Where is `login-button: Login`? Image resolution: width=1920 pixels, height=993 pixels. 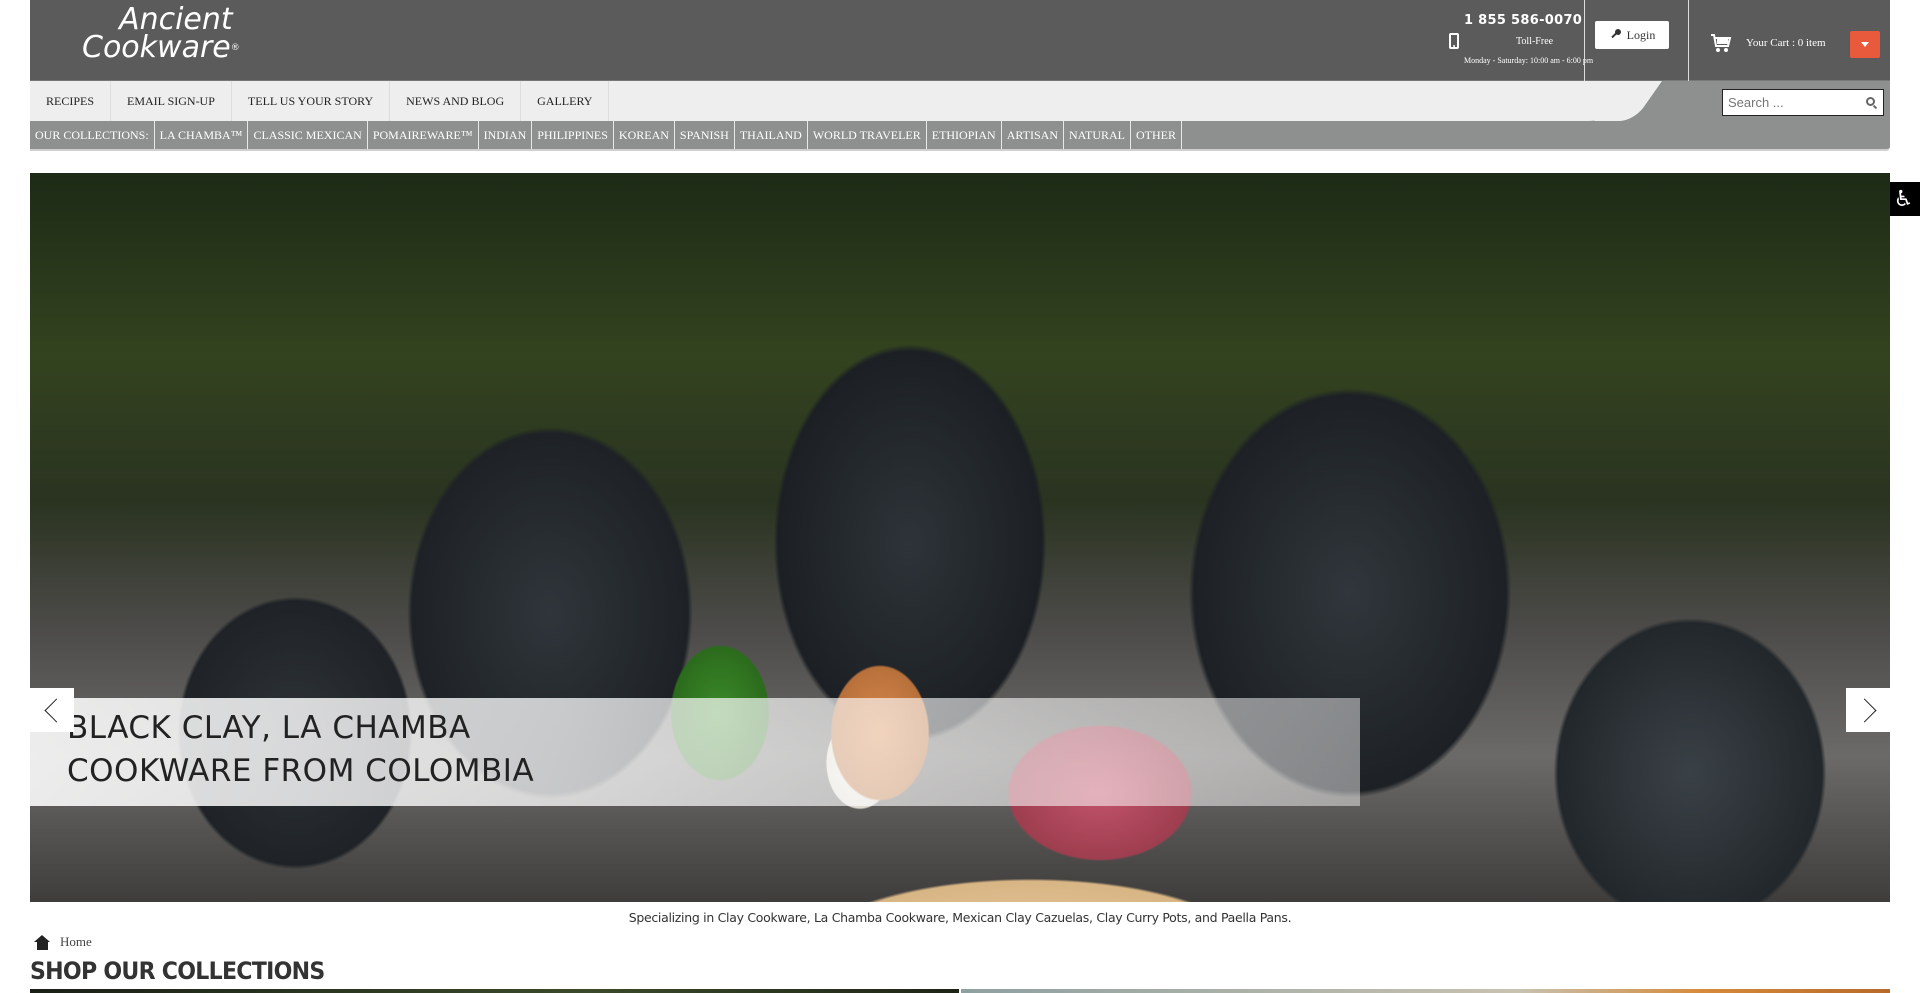
login-button: Login is located at coordinates (1632, 35).